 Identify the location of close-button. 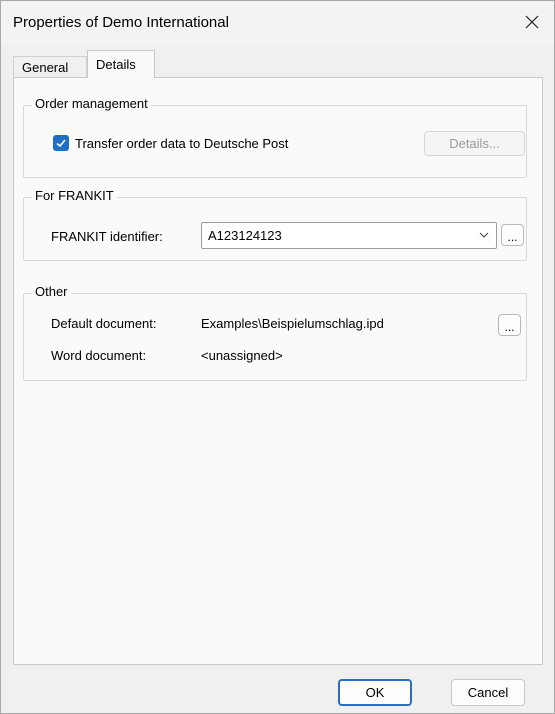
(532, 22).